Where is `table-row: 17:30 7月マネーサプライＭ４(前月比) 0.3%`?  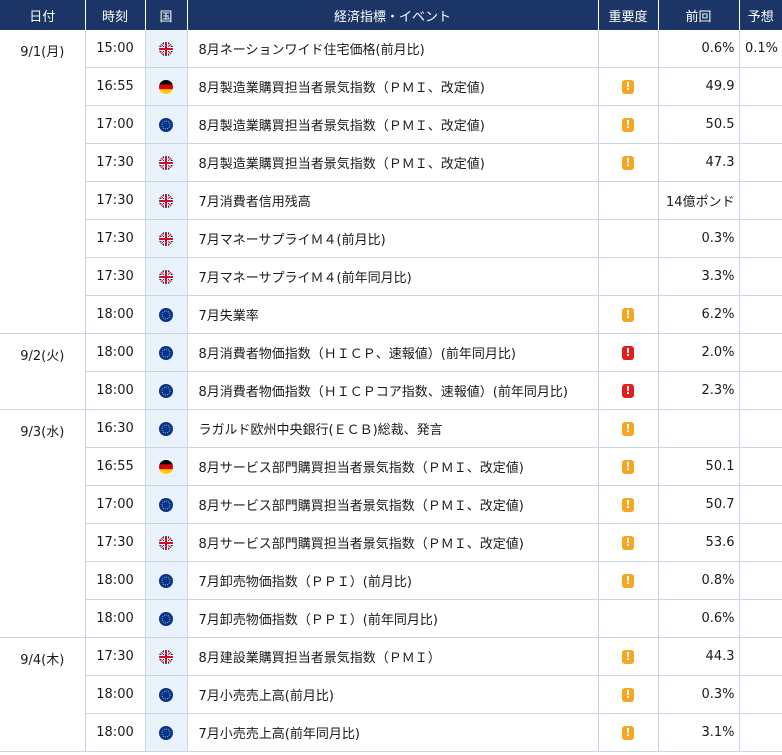 table-row: 17:30 7月マネーサプライＭ４(前月比) 0.3% is located at coordinates (391, 238).